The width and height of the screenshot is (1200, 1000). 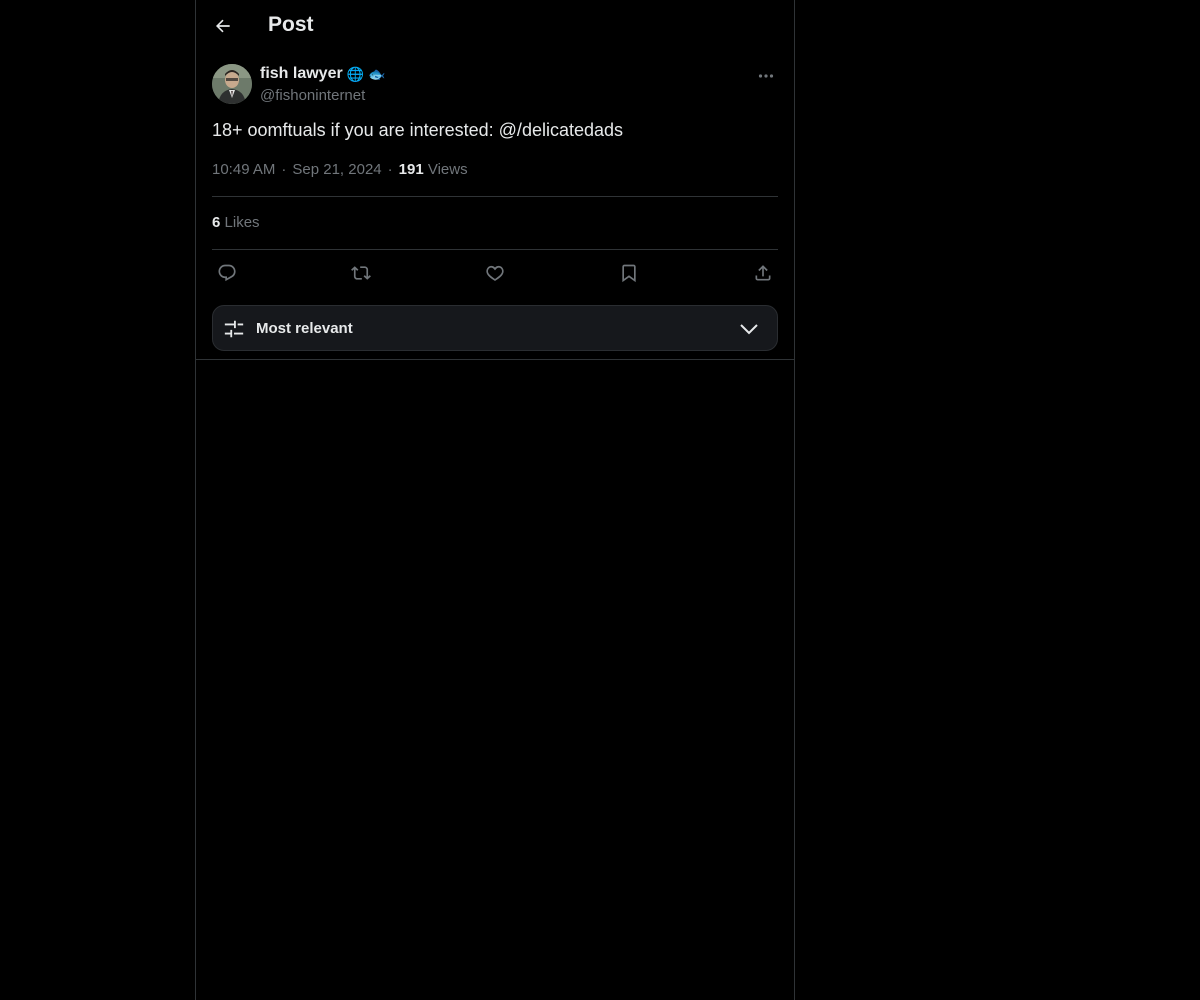 I want to click on like-button, so click(x=495, y=273).